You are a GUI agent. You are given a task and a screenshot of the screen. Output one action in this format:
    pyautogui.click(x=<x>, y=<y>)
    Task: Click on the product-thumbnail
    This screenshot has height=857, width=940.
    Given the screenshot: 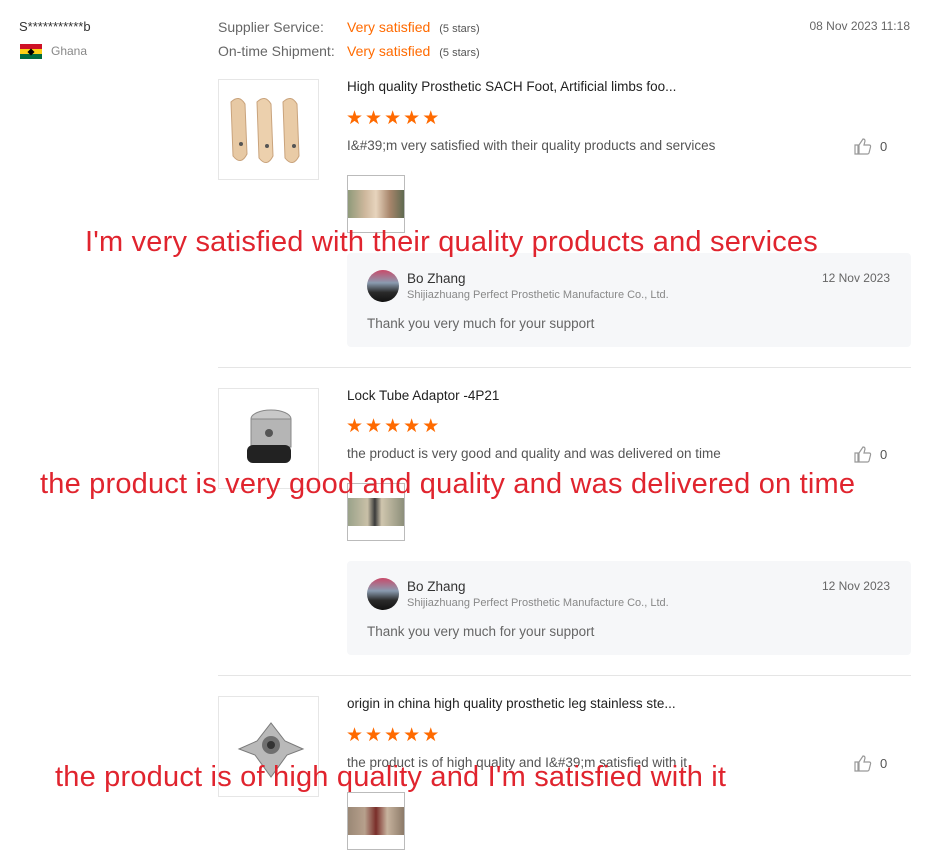 What is the action you would take?
    pyautogui.click(x=268, y=129)
    